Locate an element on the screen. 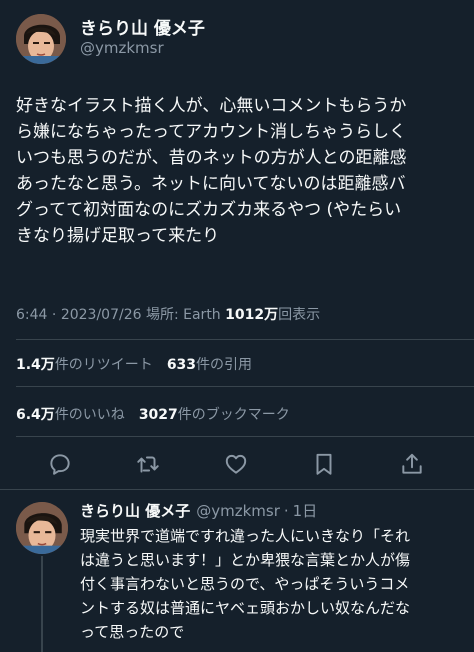  author-name: きらり山 優メ子 is located at coordinates (142, 26).